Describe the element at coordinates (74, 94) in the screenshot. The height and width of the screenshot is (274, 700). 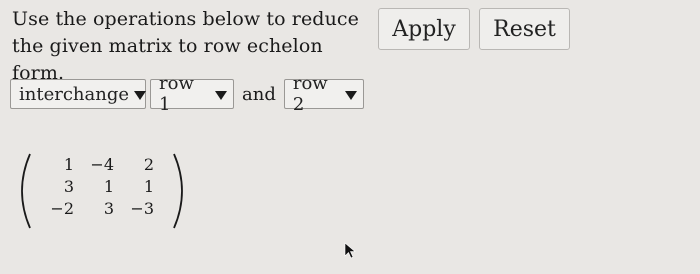
I see `operation-type-value: interchange` at that location.